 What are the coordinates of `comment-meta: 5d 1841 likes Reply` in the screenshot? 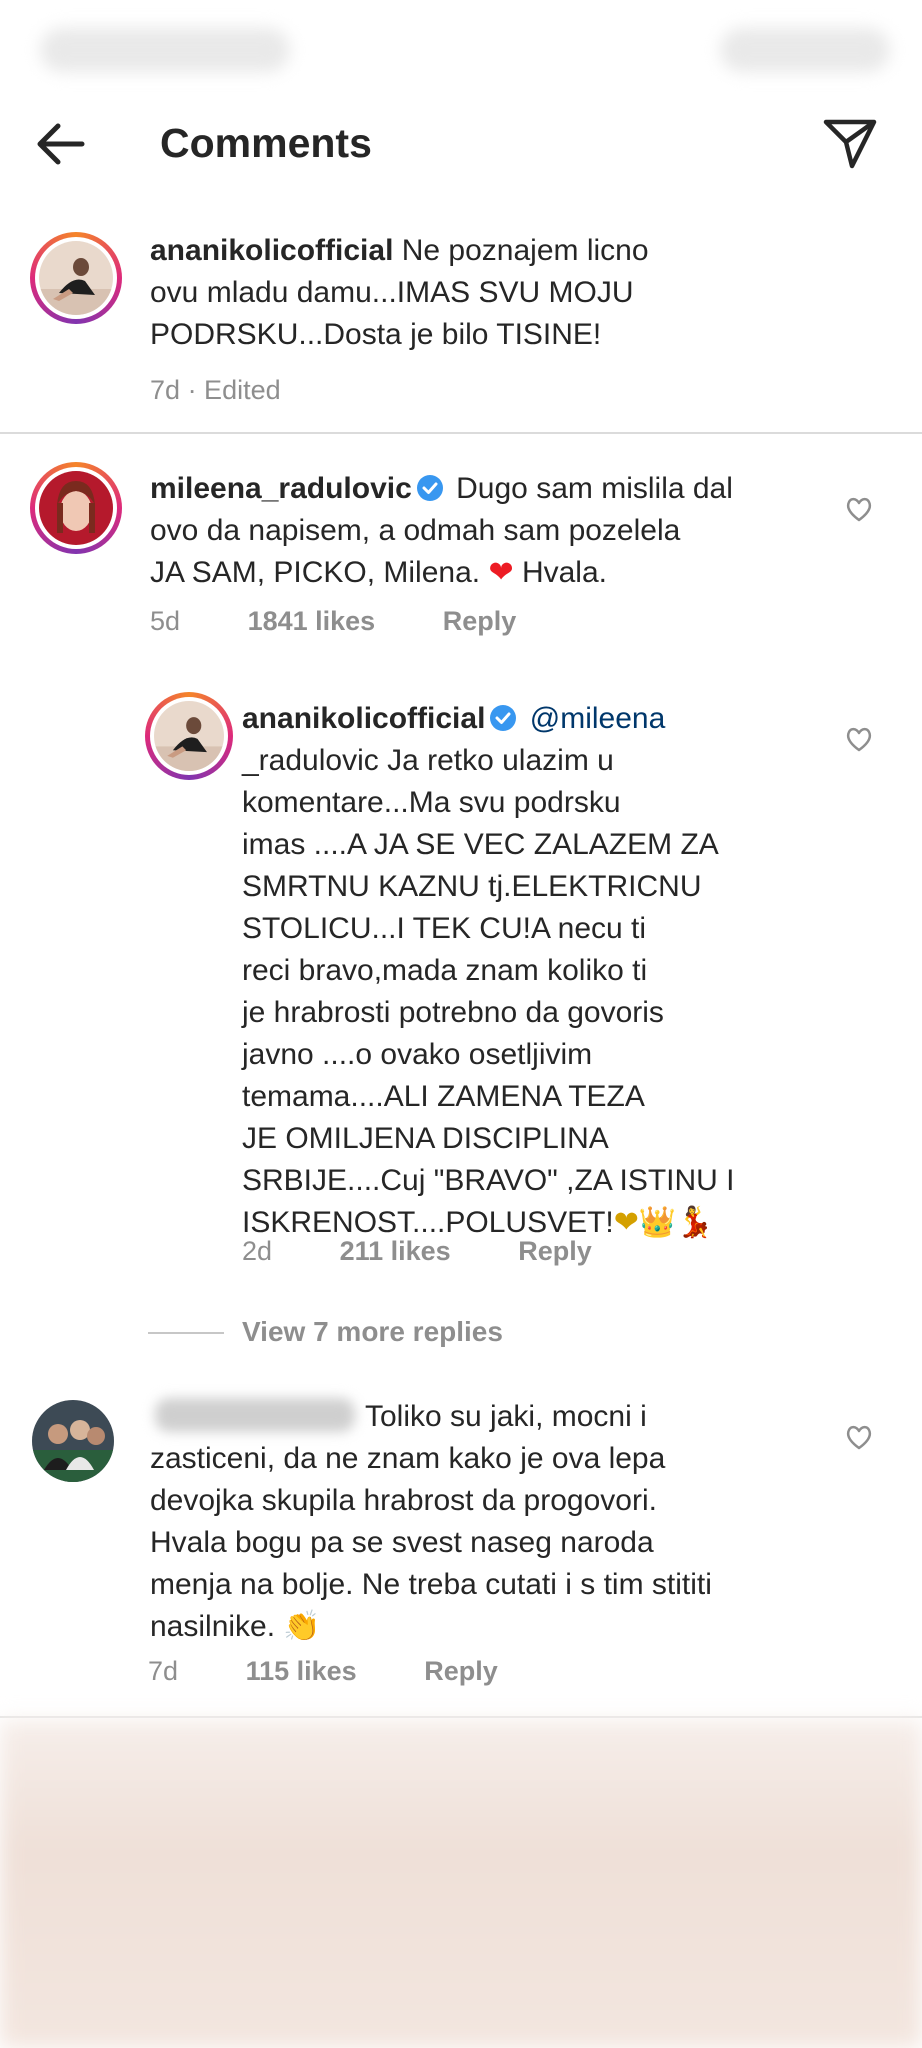 It's located at (333, 621).